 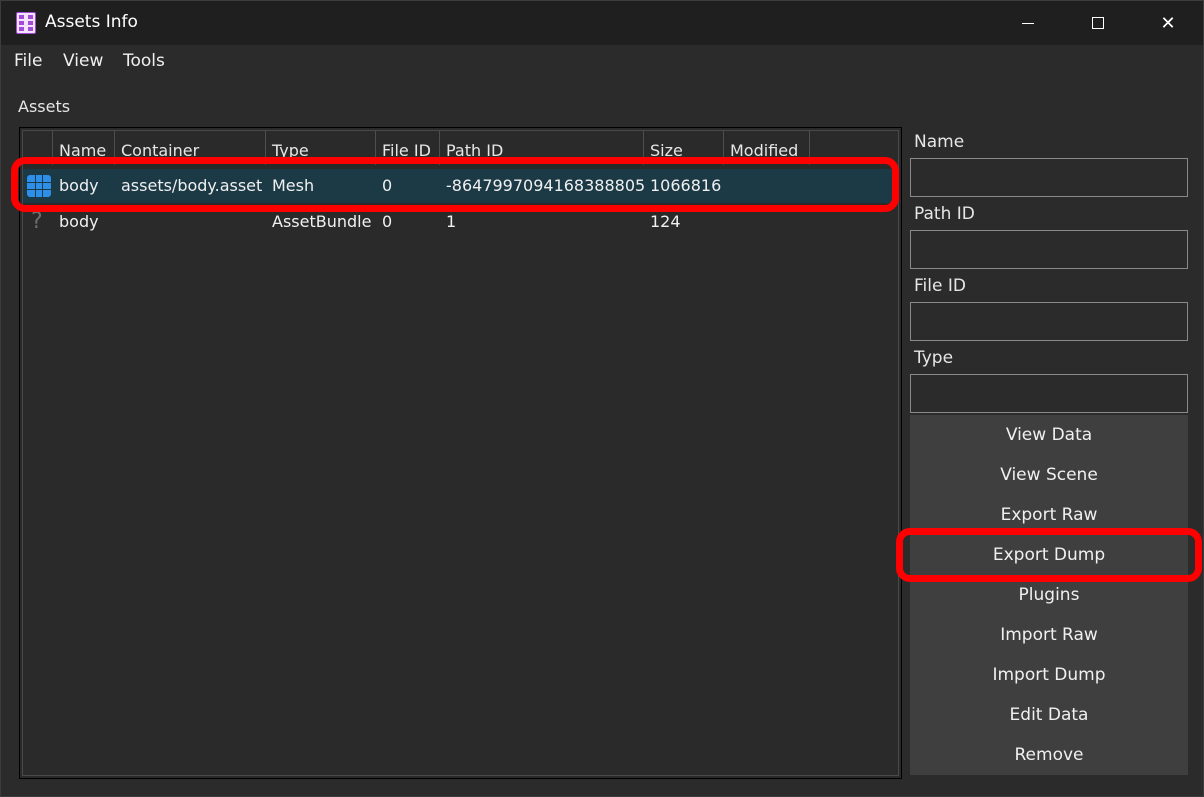 What do you see at coordinates (455, 184) in the screenshot?
I see `highlight-selected-row` at bounding box center [455, 184].